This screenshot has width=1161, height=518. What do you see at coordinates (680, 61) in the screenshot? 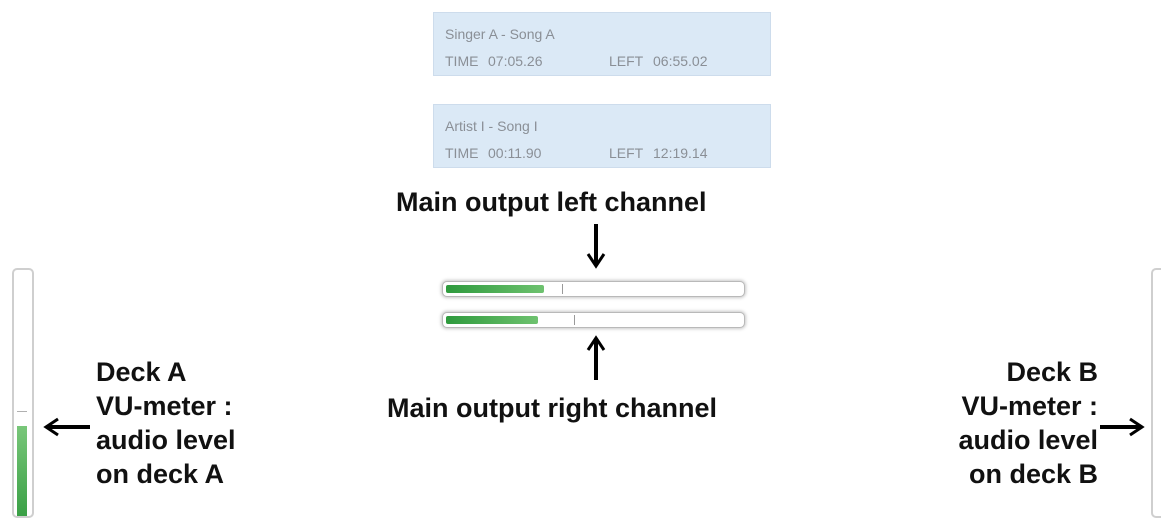
I see `deck-a-left-value: 06:55.02` at bounding box center [680, 61].